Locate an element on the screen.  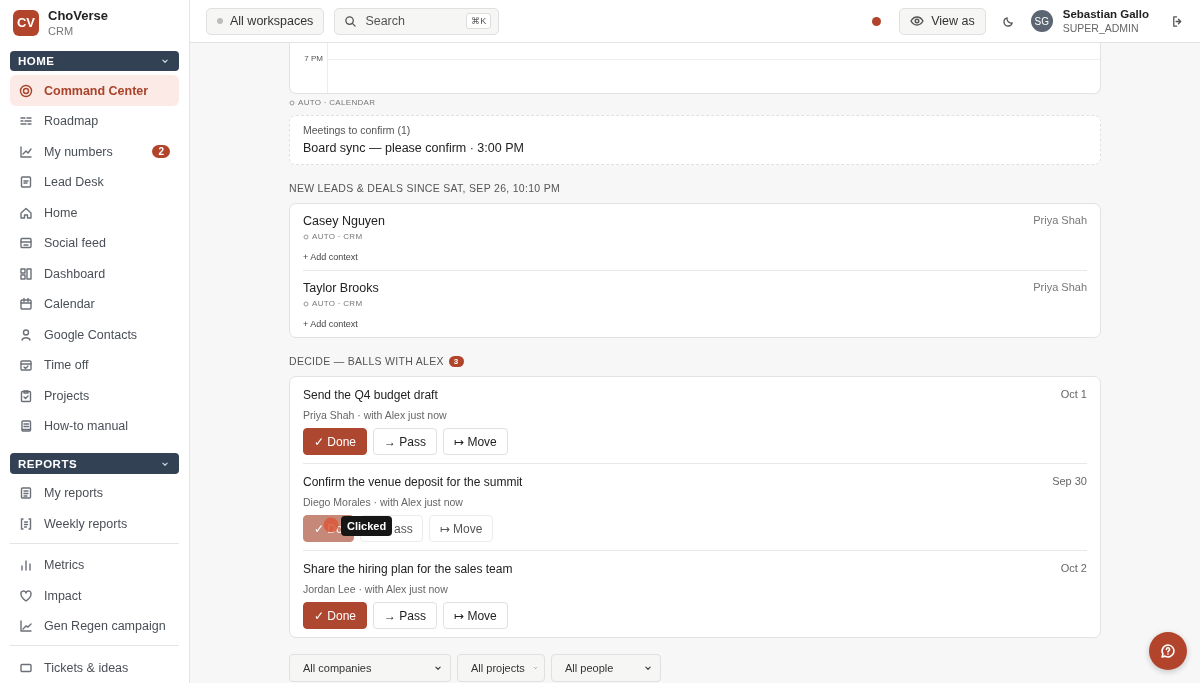
help-button is located at coordinates (1168, 651).